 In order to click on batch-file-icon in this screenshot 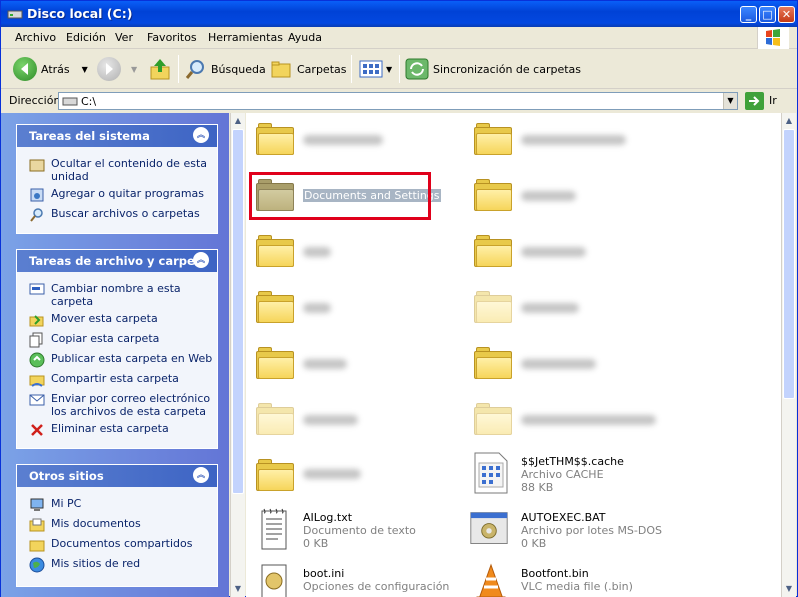, I will do `click(489, 529)`.